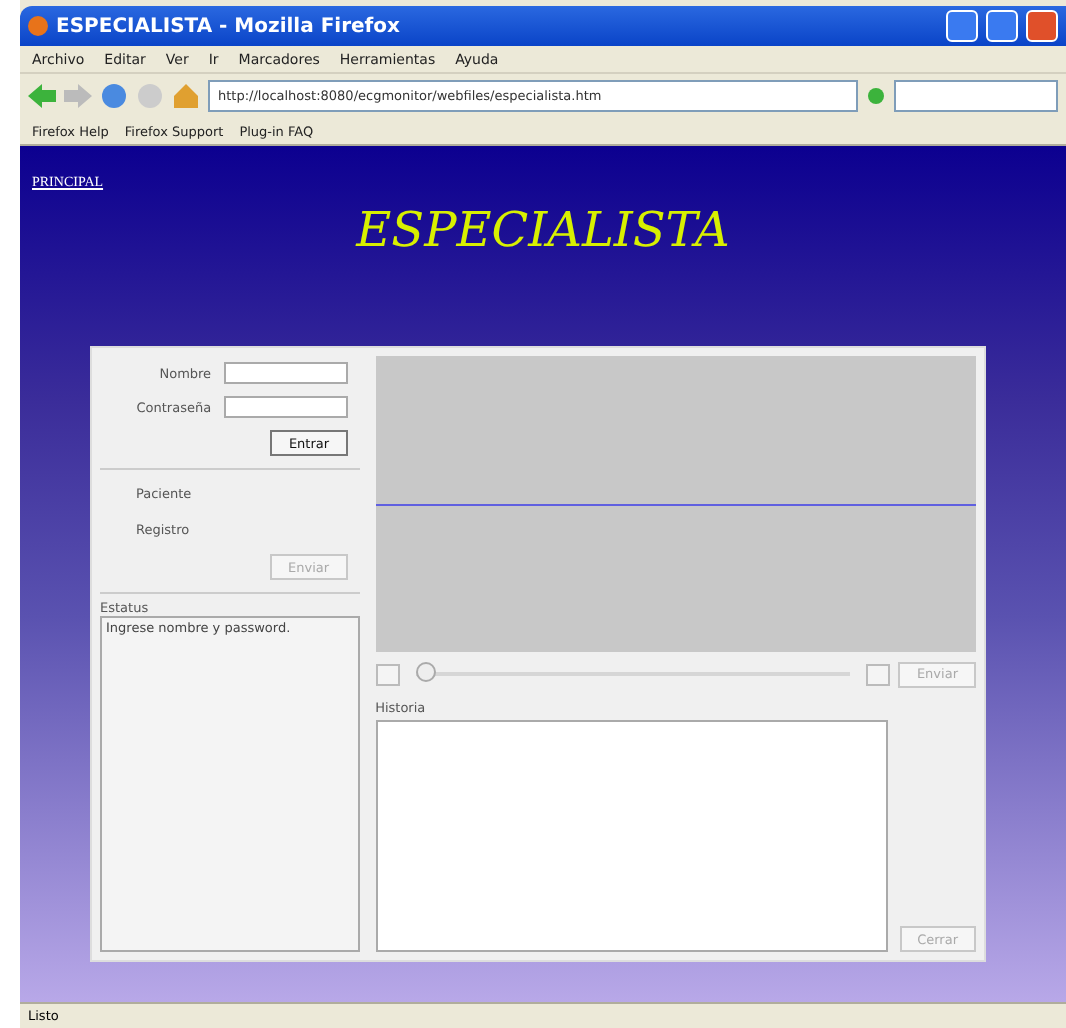 The image size is (1066, 1028). I want to click on back-arrow-icon, so click(42, 96).